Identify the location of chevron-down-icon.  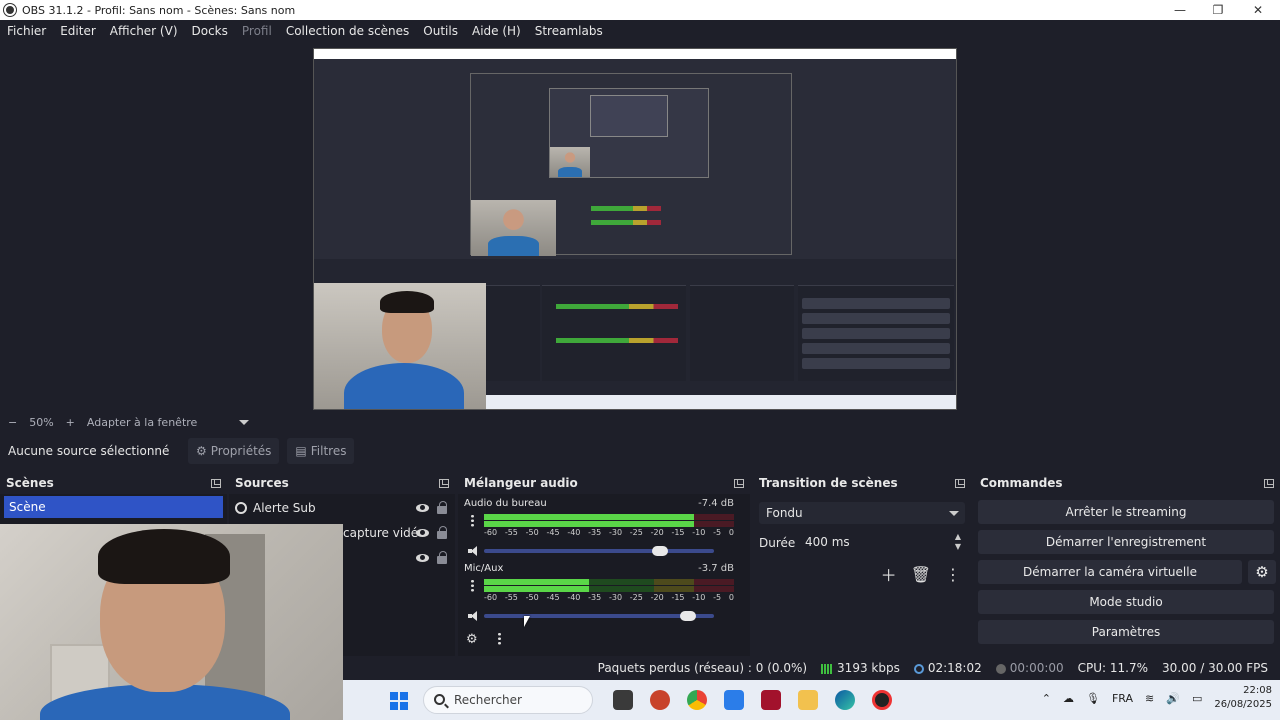
(244, 422).